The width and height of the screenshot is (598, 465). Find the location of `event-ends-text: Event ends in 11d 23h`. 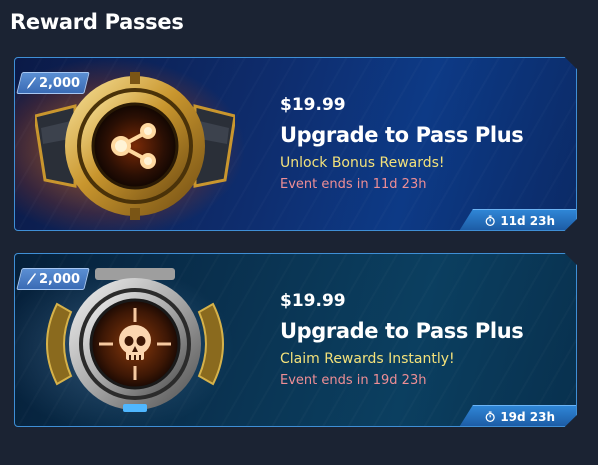

event-ends-text: Event ends in 11d 23h is located at coordinates (353, 184).